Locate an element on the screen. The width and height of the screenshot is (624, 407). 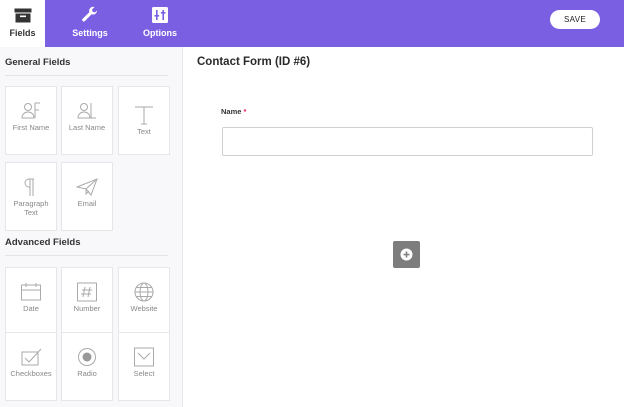
top-toolbar: Fields Settings Options SAVE is located at coordinates (312, 23).